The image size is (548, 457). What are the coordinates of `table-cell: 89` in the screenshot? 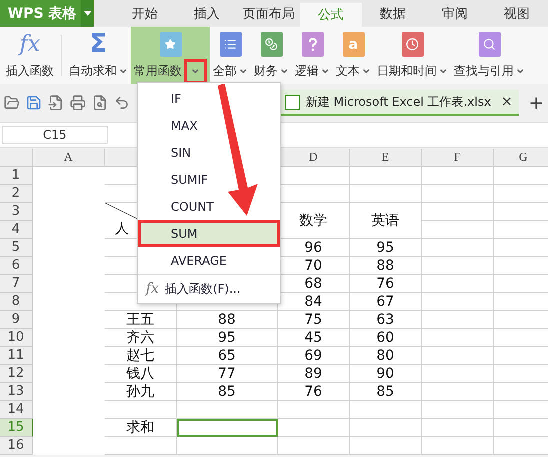 It's located at (314, 374).